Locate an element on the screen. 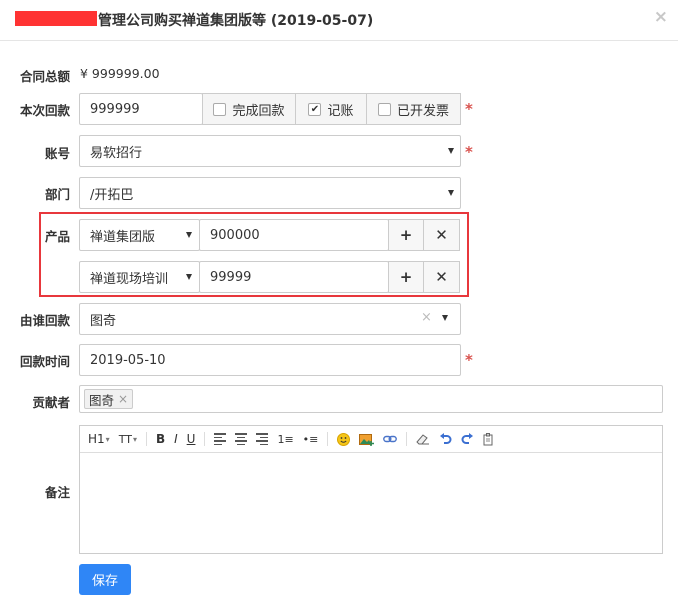  heading-label: H1 is located at coordinates (96, 439).